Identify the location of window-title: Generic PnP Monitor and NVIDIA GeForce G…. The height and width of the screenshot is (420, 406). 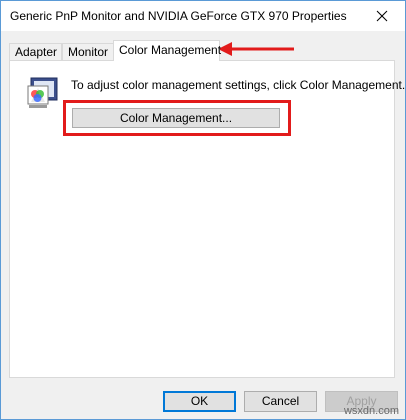
(178, 16).